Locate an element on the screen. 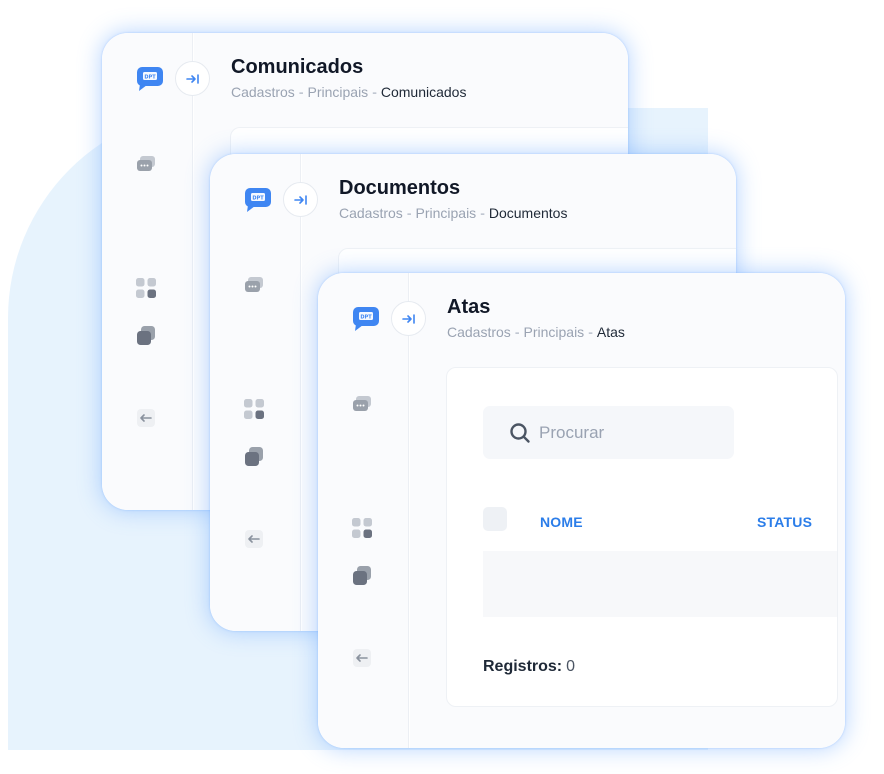  page-title: Documentos is located at coordinates (400, 188).